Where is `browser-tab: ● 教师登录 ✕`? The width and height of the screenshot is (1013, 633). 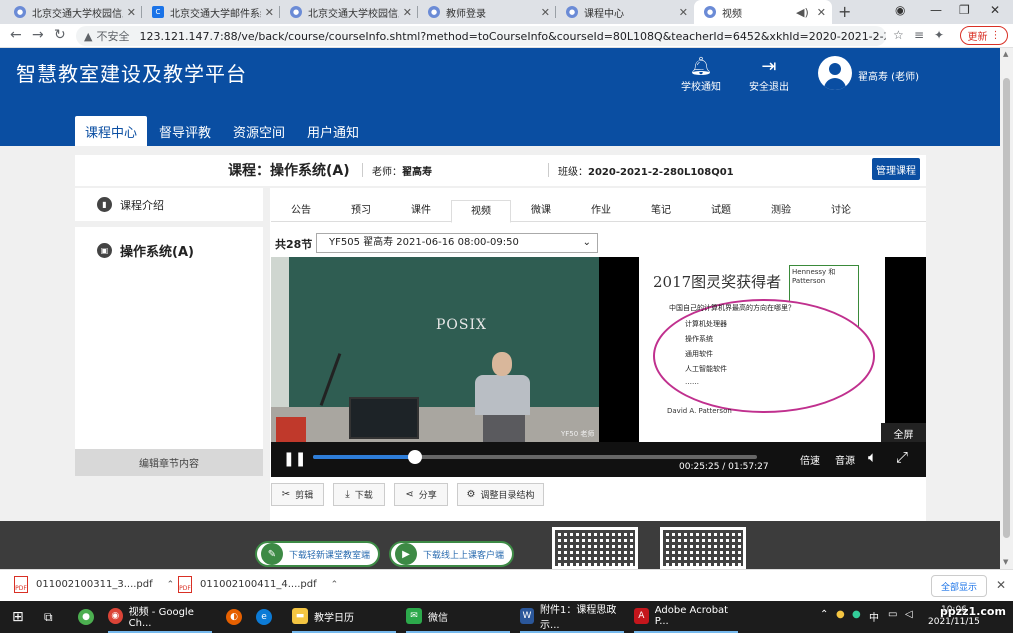
browser-tab: ● 教师登录 ✕ is located at coordinates (487, 12).